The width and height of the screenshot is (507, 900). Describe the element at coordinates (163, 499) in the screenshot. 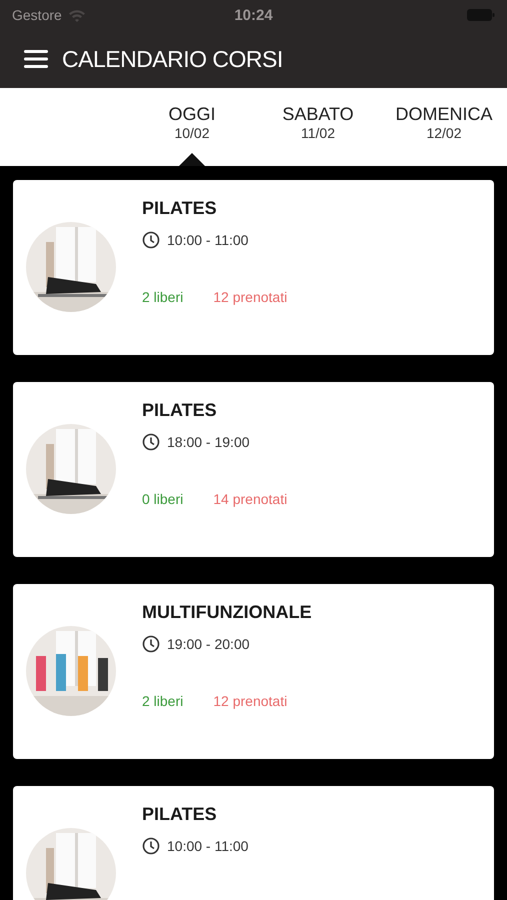

I see `free-spots: 0 liberi` at that location.